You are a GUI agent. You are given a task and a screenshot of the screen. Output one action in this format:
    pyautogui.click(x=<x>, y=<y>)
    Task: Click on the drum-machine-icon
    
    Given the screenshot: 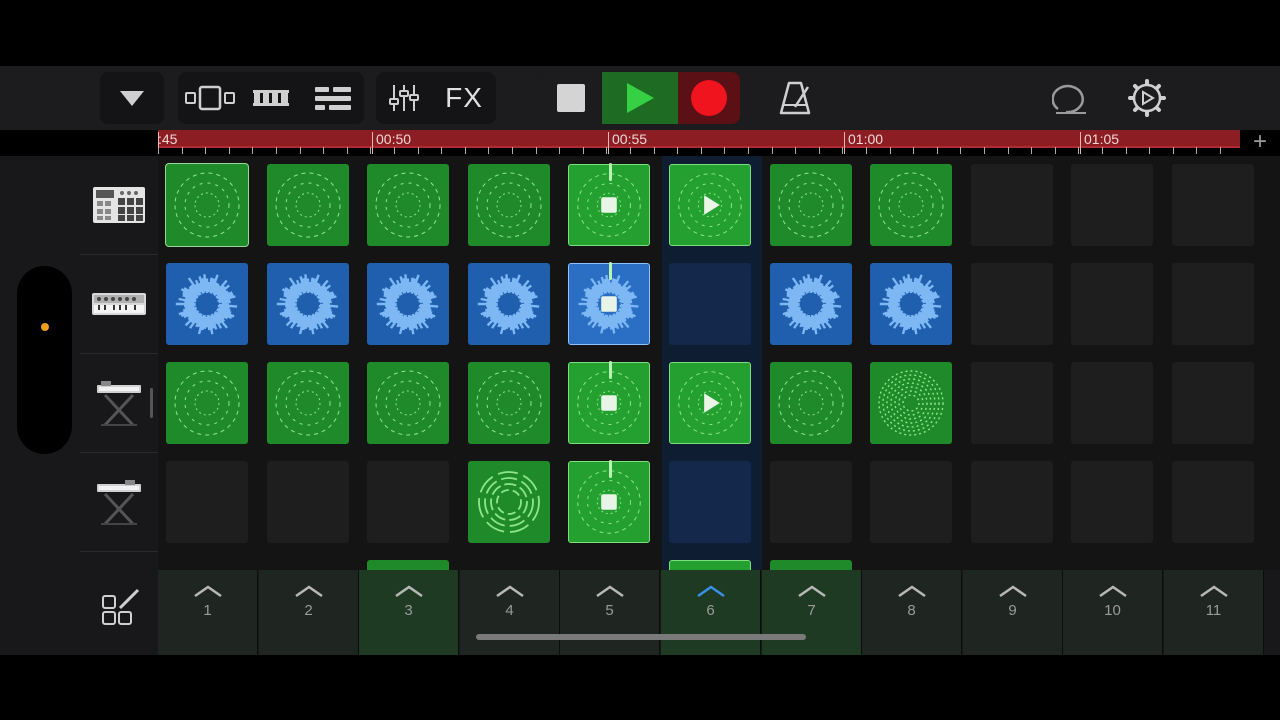 What is the action you would take?
    pyautogui.click(x=119, y=205)
    